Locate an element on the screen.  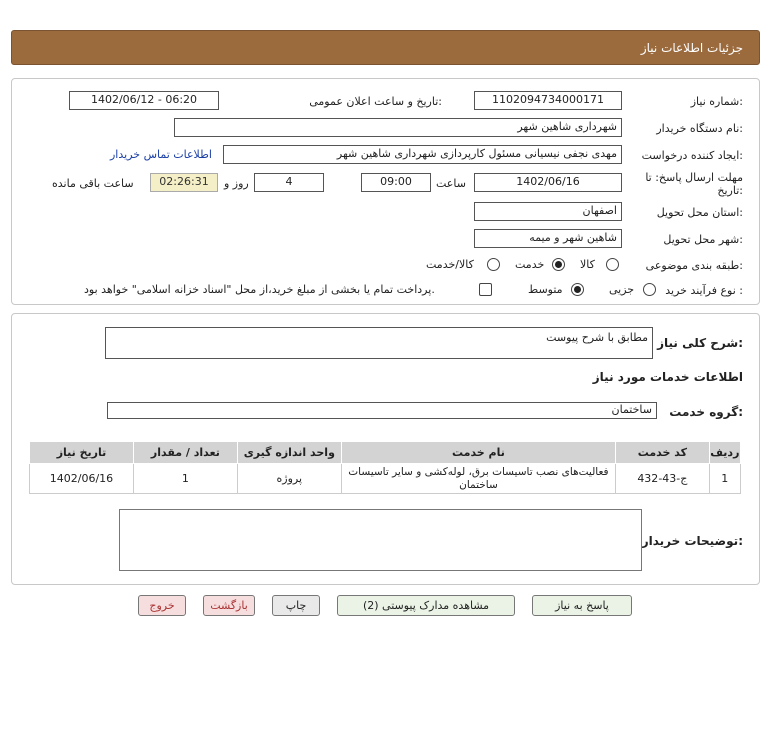
attachments-button: مشاهده مدارک پیوستی (2) is located at coordinates (426, 605).